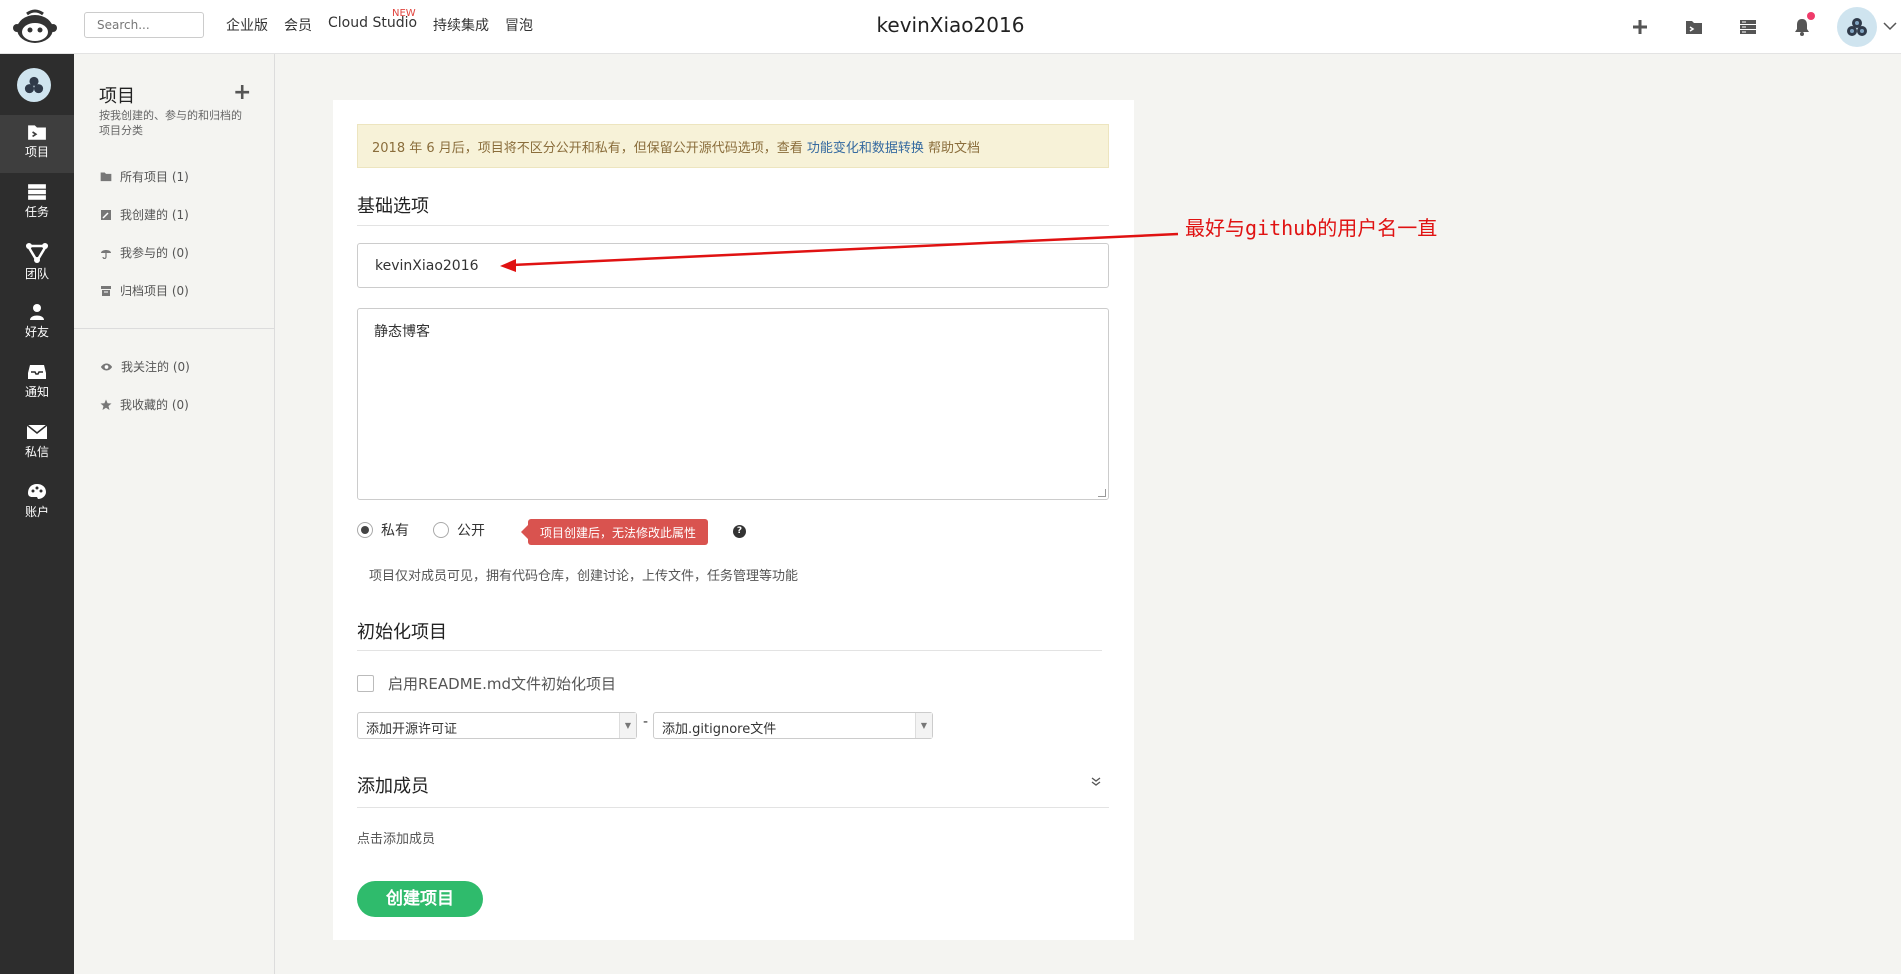 This screenshot has height=974, width=1901. What do you see at coordinates (145, 366) in the screenshot?
I see `sidebar-item-watching: 我关注的 (0)` at bounding box center [145, 366].